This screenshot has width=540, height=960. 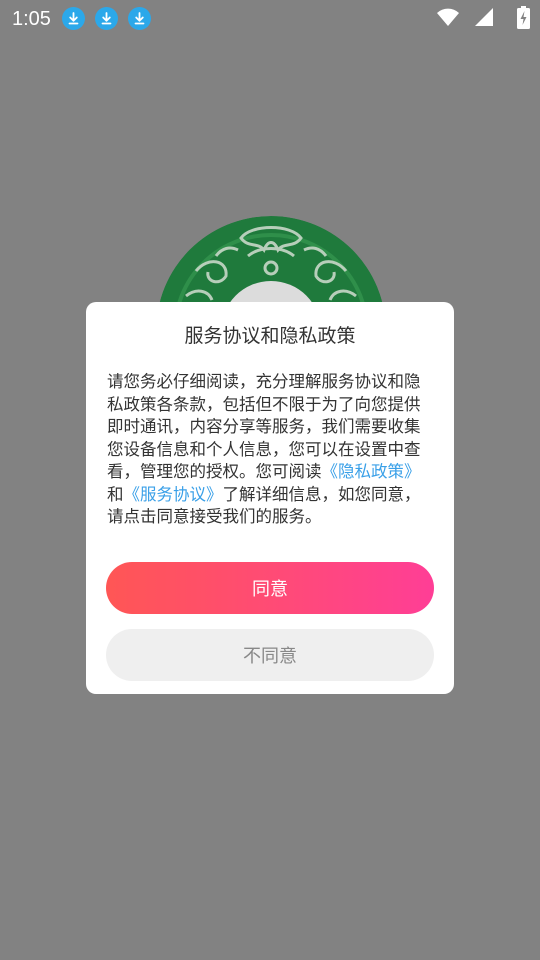 What do you see at coordinates (371, 471) in the screenshot?
I see `privacy-policy-link: 《隐私政策》` at bounding box center [371, 471].